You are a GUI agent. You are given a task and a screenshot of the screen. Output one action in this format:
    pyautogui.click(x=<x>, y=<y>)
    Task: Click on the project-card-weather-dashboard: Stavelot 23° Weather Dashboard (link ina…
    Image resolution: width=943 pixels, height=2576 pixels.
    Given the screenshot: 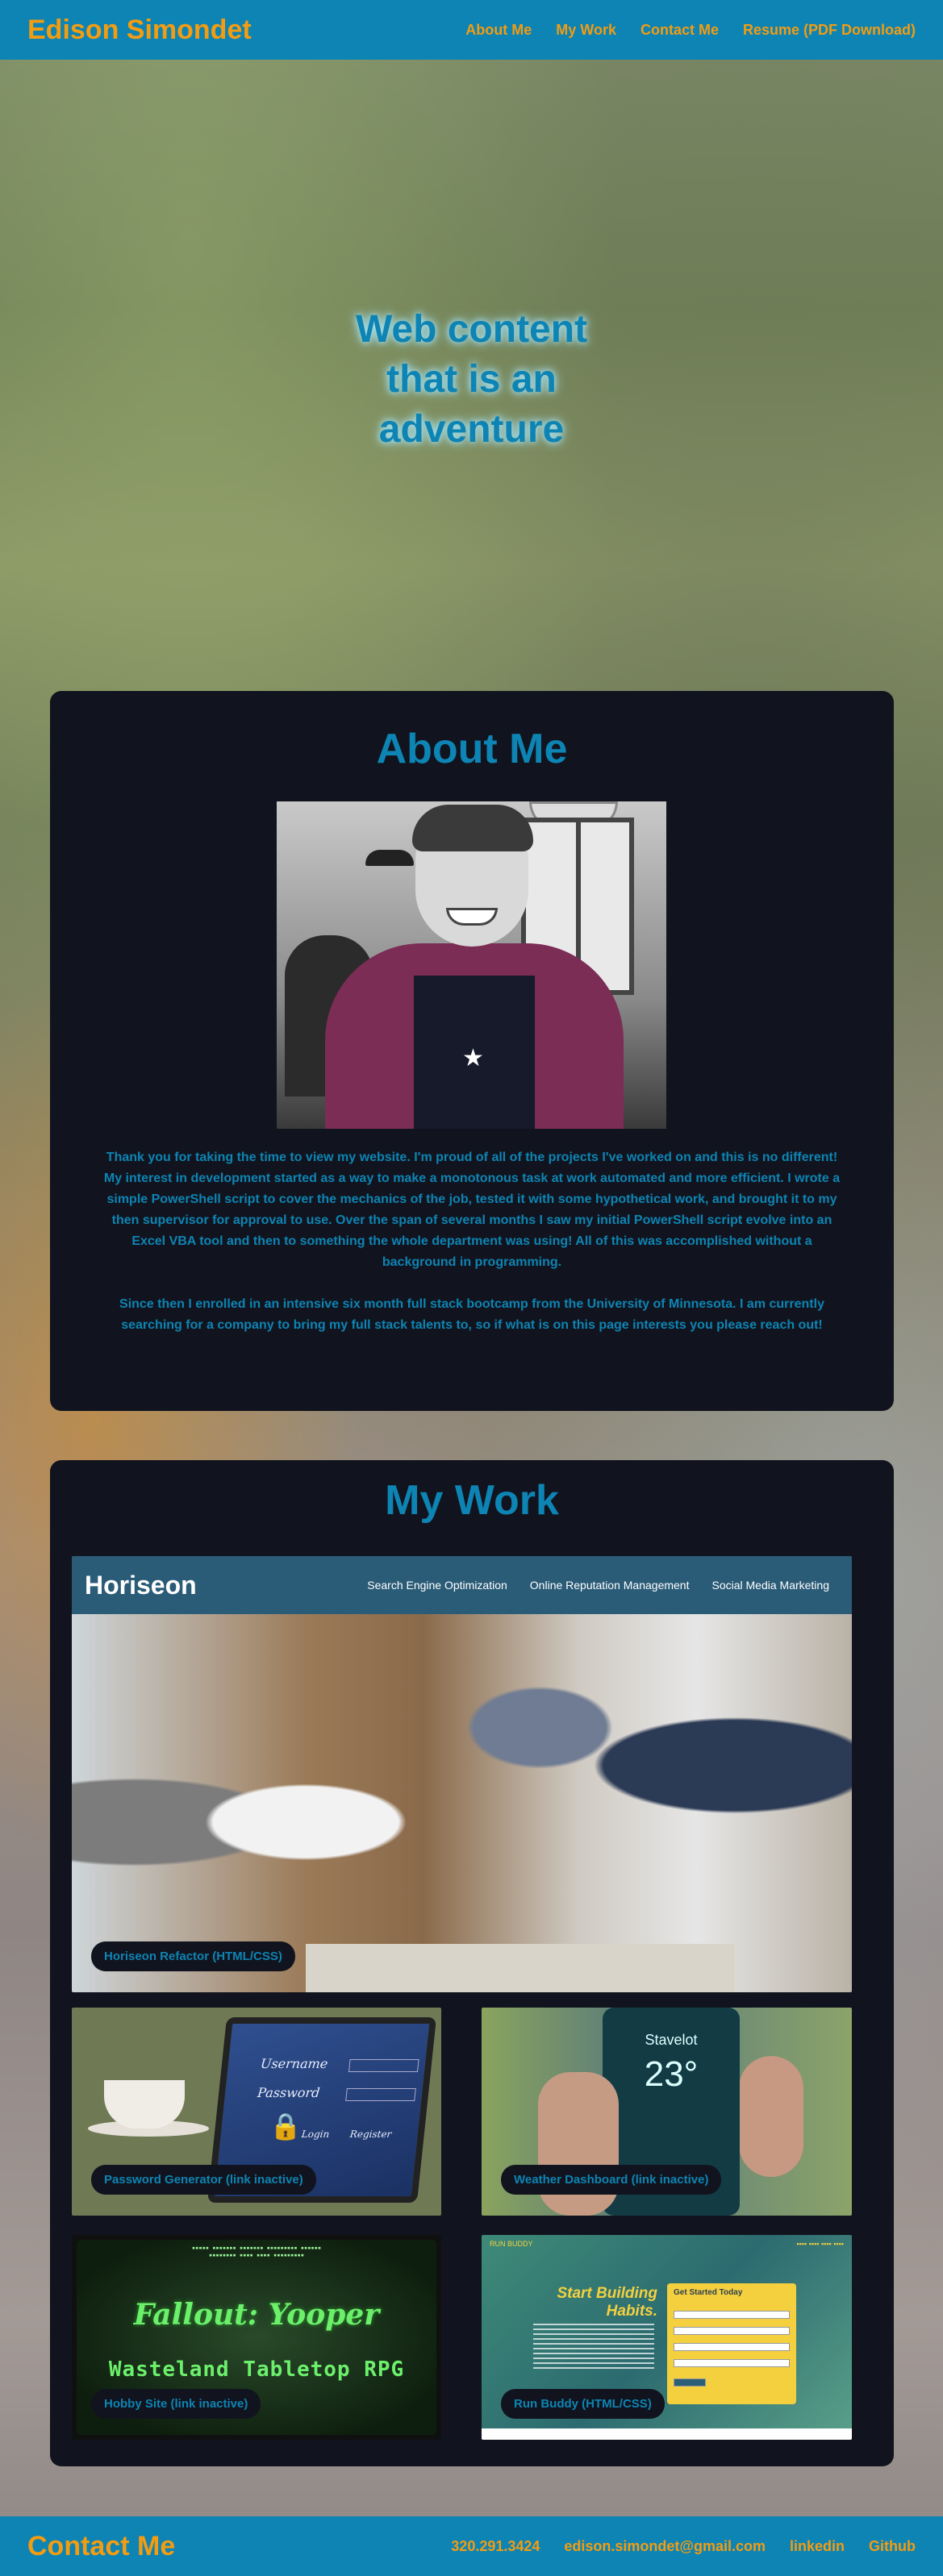 What is the action you would take?
    pyautogui.click(x=667, y=2112)
    